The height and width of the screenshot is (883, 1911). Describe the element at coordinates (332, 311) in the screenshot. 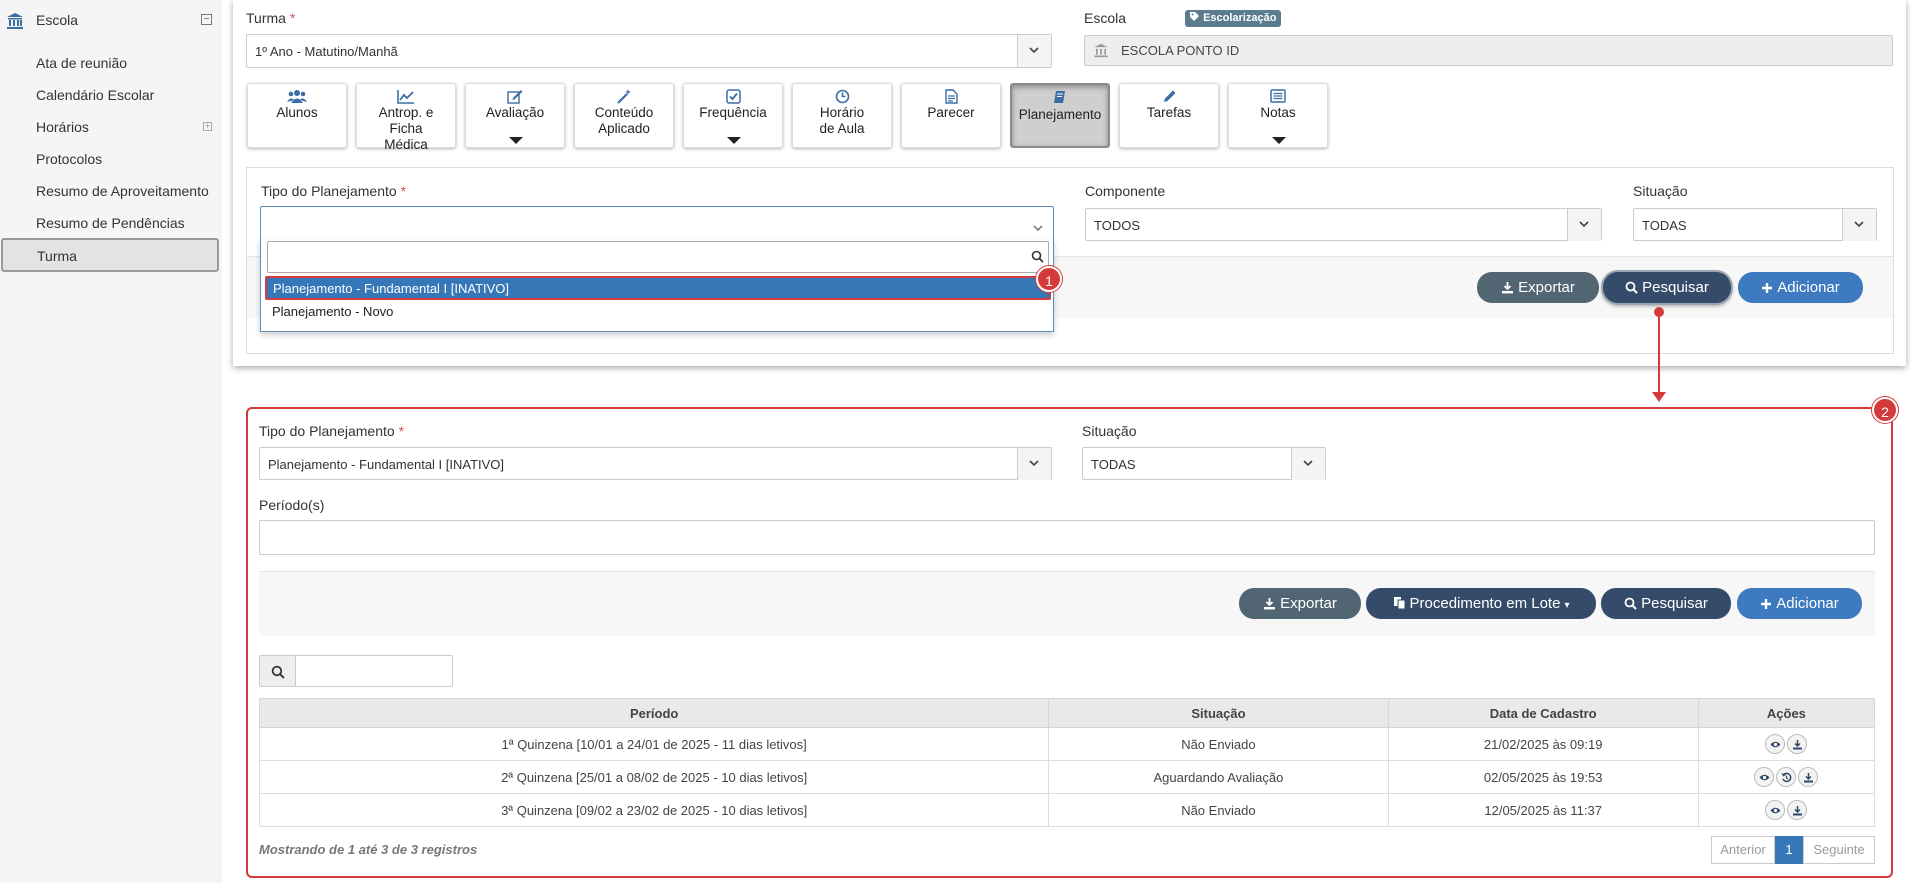

I see `dropdown-option-novo: Planejamento - Novo` at that location.